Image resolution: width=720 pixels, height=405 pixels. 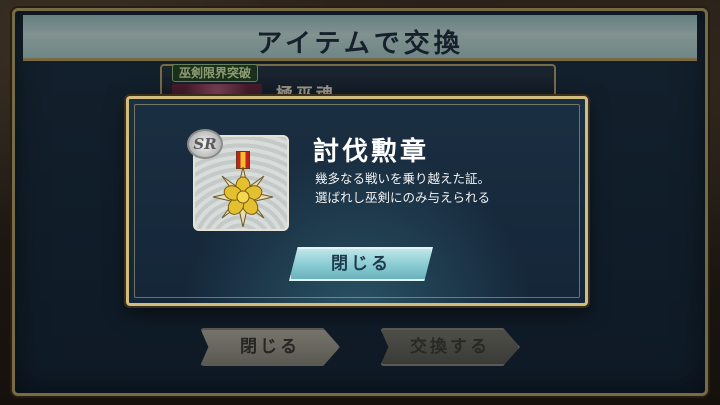 What do you see at coordinates (371, 152) in the screenshot?
I see `item-name: 討伐勲章` at bounding box center [371, 152].